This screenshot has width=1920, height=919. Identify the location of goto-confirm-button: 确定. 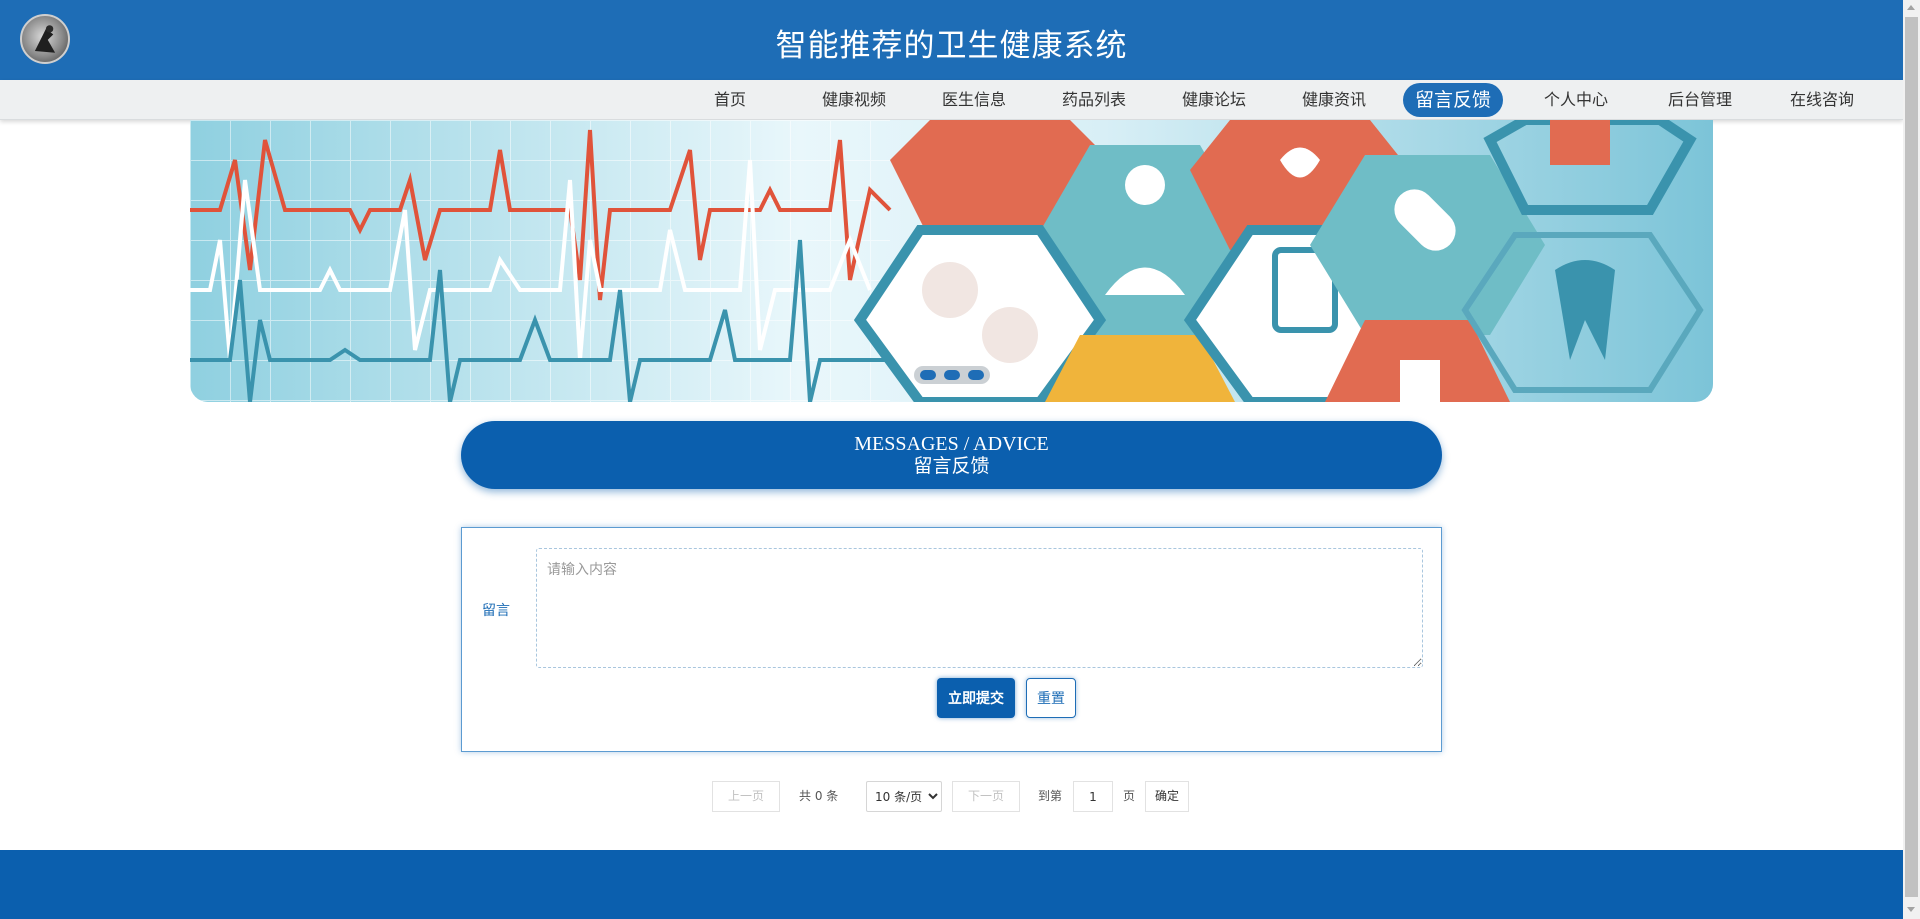
(1167, 796).